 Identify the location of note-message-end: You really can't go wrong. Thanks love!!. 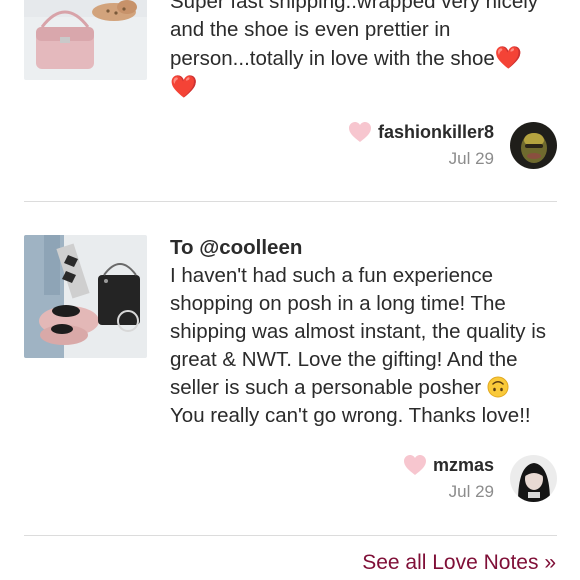
(350, 415).